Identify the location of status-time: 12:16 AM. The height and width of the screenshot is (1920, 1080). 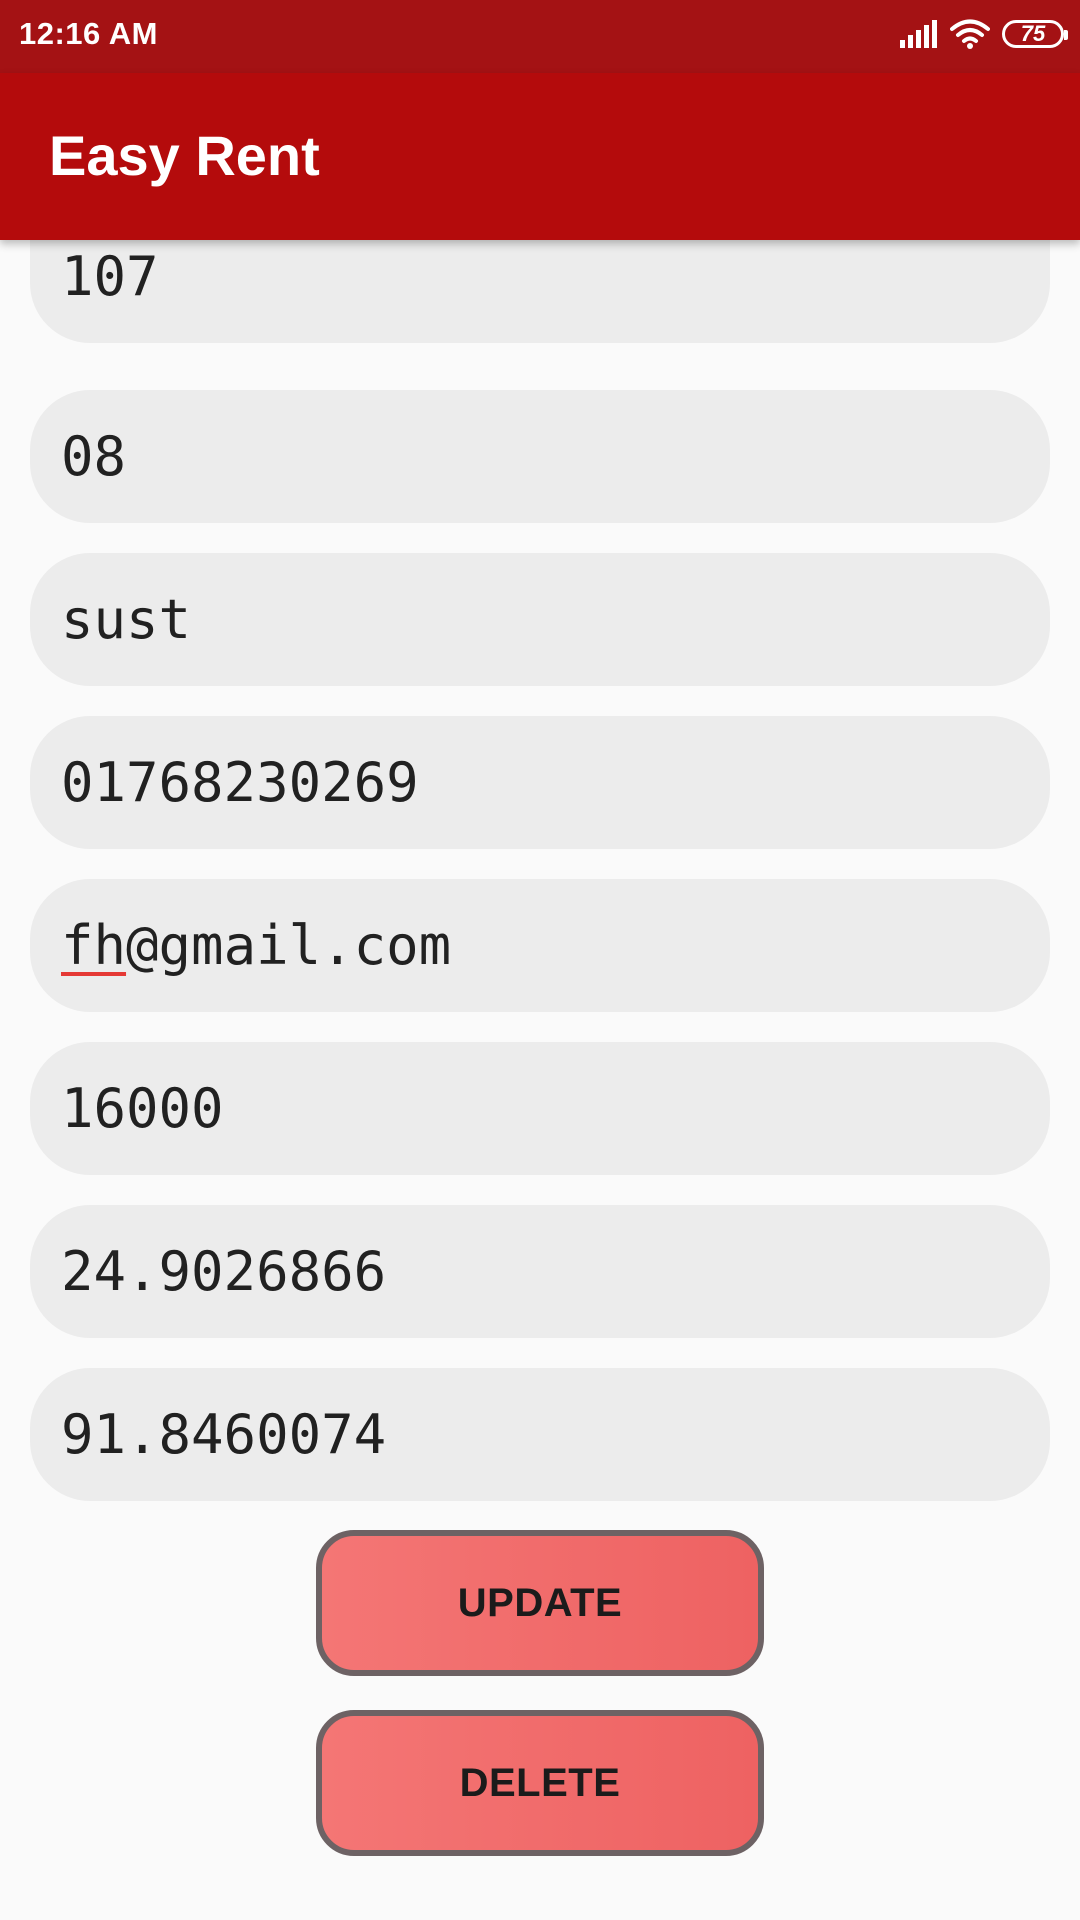
(88, 33).